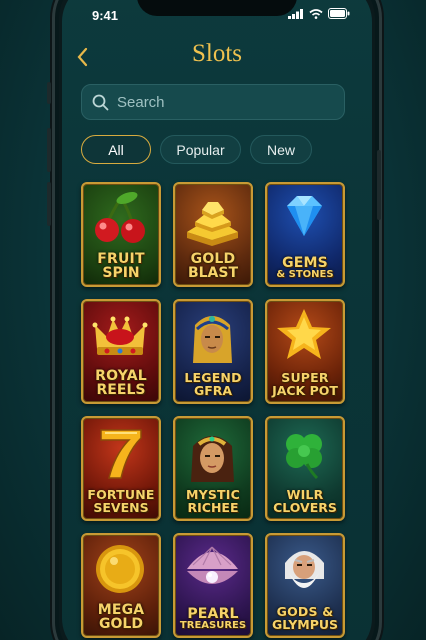  Describe the element at coordinates (49, 93) in the screenshot. I see `mute-switch` at that location.